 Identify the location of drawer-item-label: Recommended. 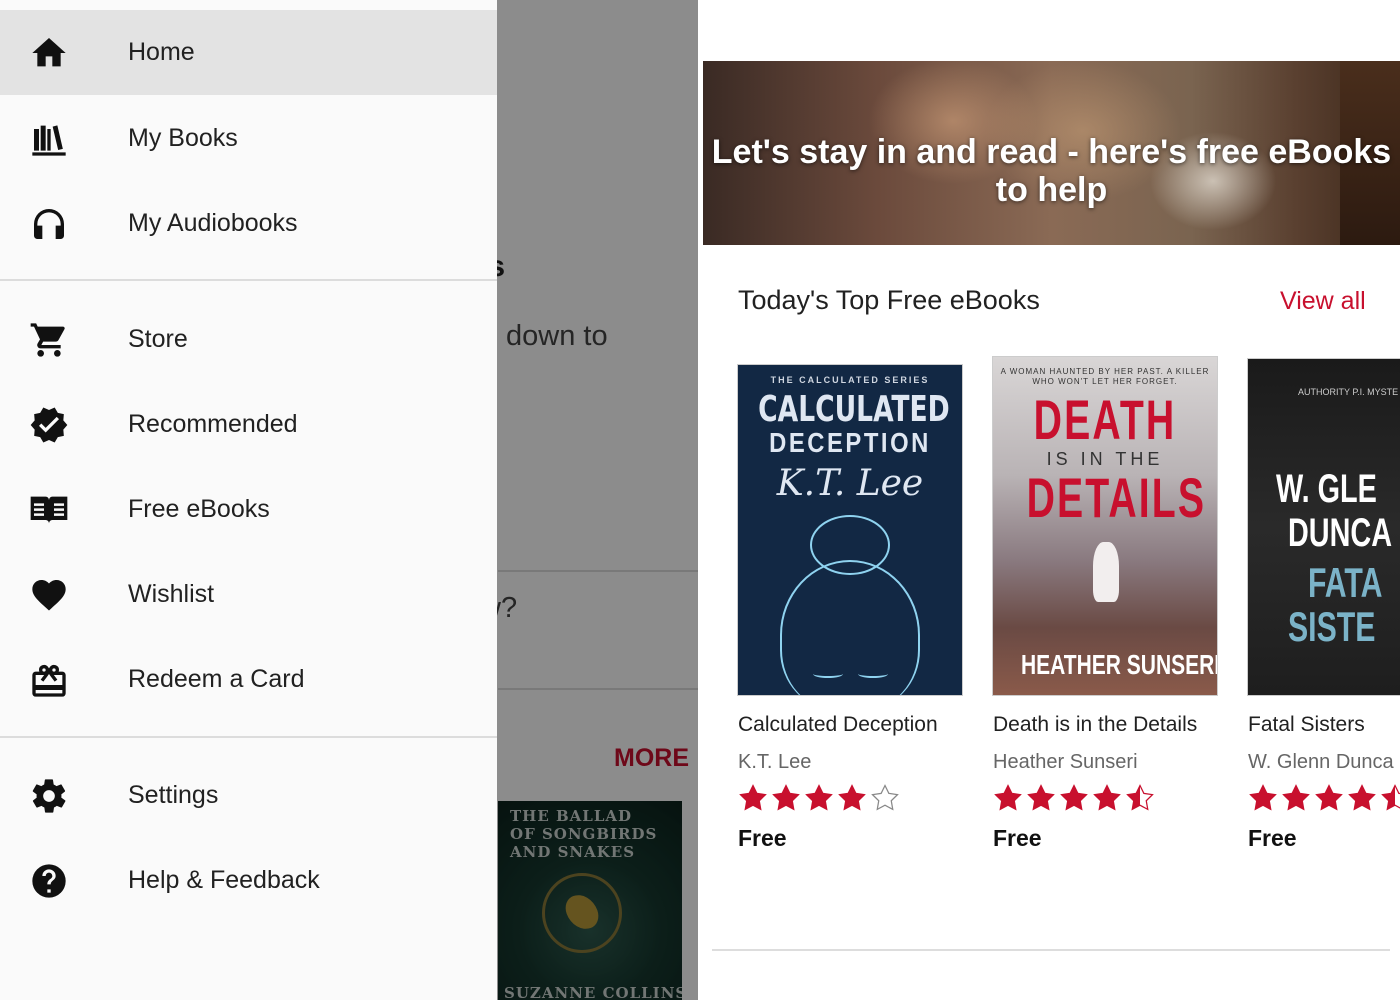
(213, 424).